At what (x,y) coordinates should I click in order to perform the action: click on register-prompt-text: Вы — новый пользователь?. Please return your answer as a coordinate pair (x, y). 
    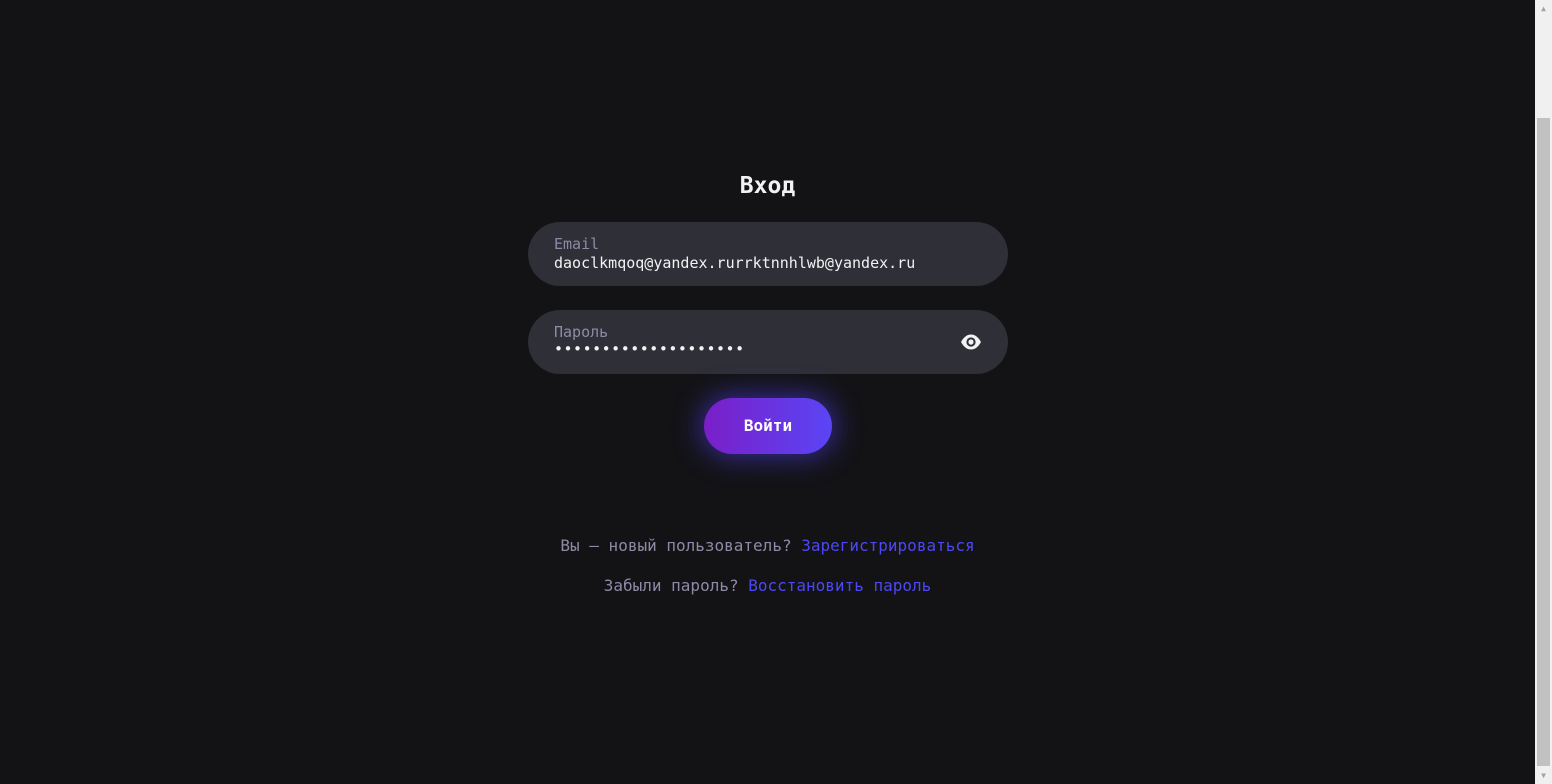
    Looking at the image, I should click on (676, 545).